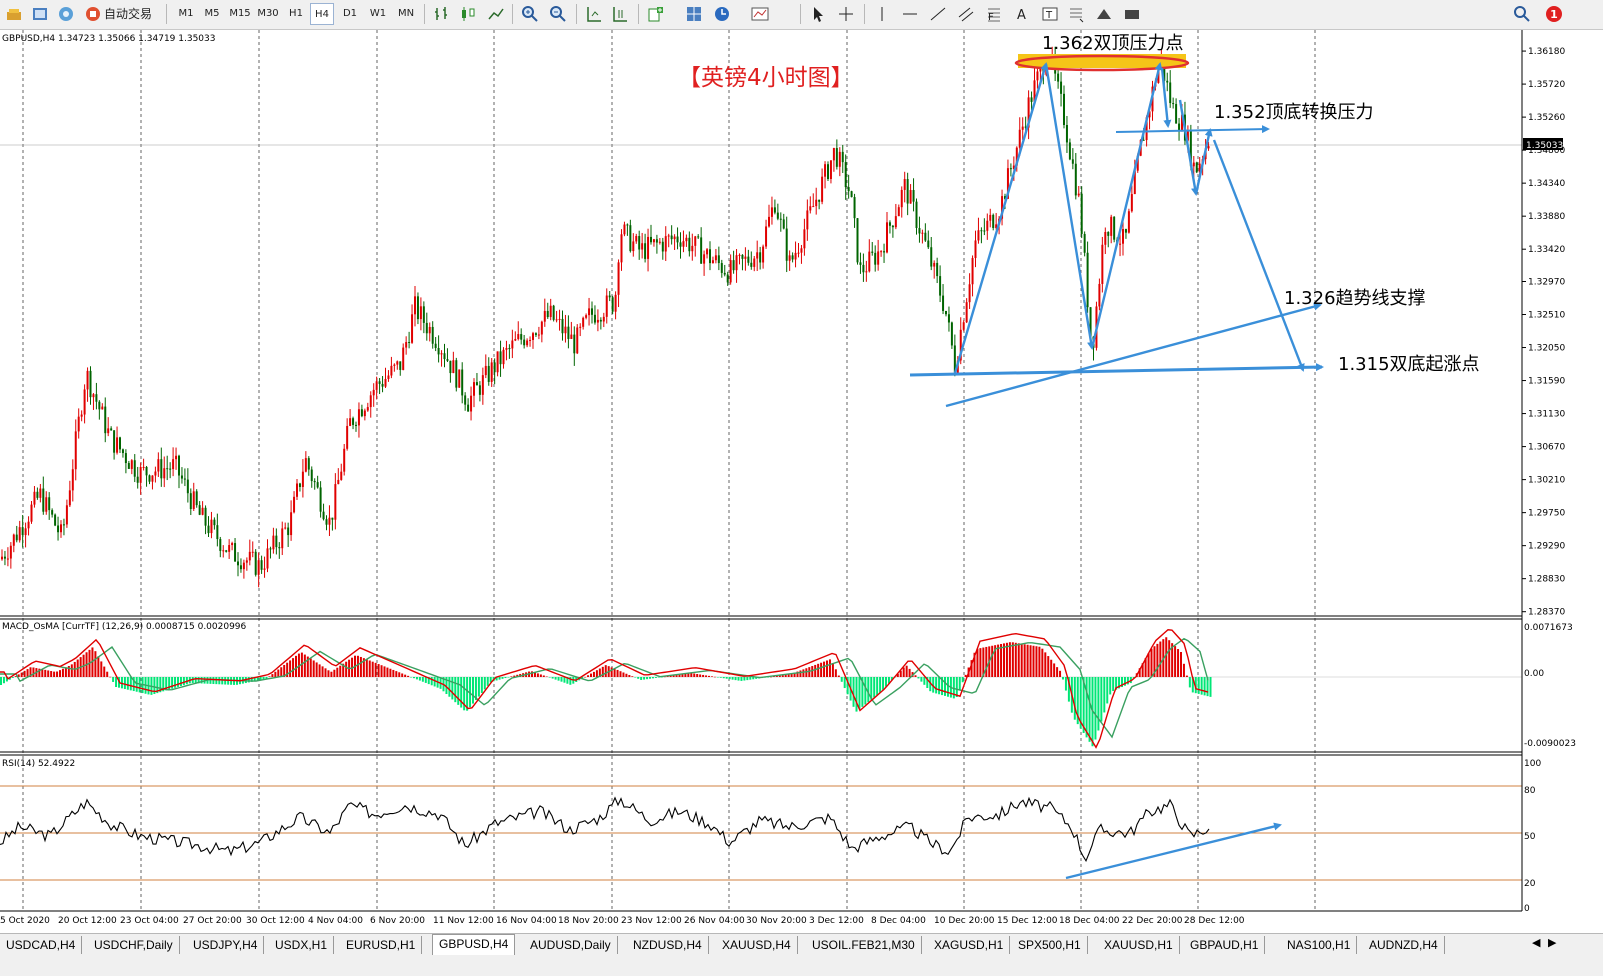 Image resolution: width=1603 pixels, height=976 pixels. What do you see at coordinates (1050, 945) in the screenshot?
I see `symbol-tab: SPX500,H1` at bounding box center [1050, 945].